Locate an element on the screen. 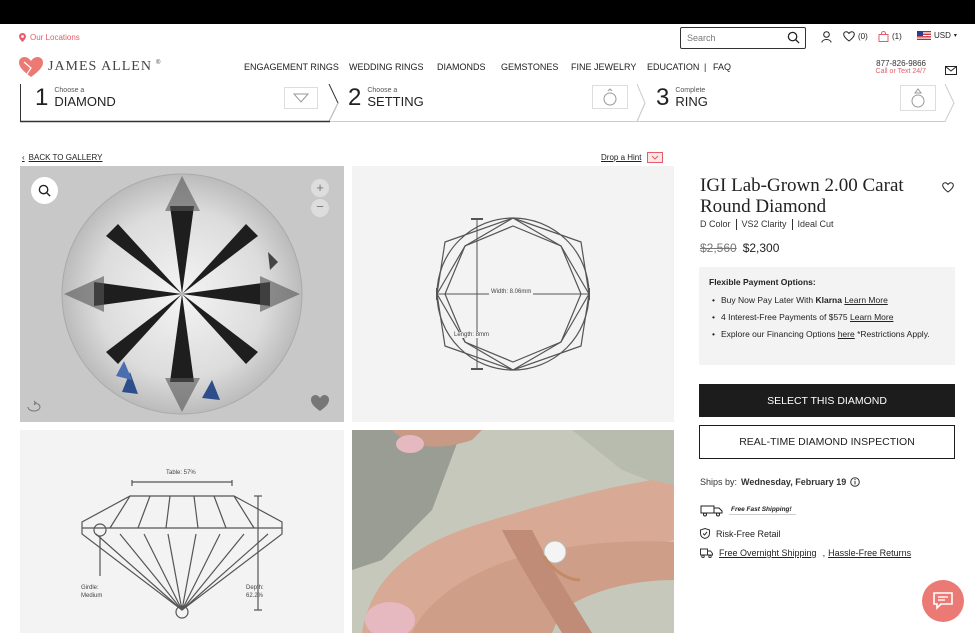 The height and width of the screenshot is (633, 975). nav-fine-jewelry: FINE JEWELRY is located at coordinates (603, 67).